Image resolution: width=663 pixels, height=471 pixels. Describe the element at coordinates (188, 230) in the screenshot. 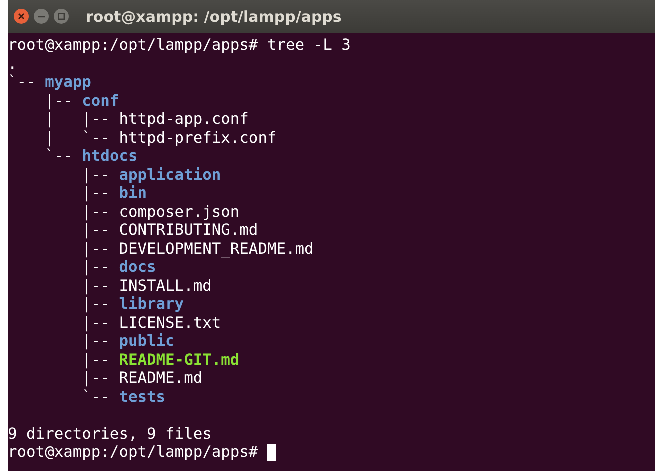

I see `file-name: CONTRIBUTING.md` at that location.